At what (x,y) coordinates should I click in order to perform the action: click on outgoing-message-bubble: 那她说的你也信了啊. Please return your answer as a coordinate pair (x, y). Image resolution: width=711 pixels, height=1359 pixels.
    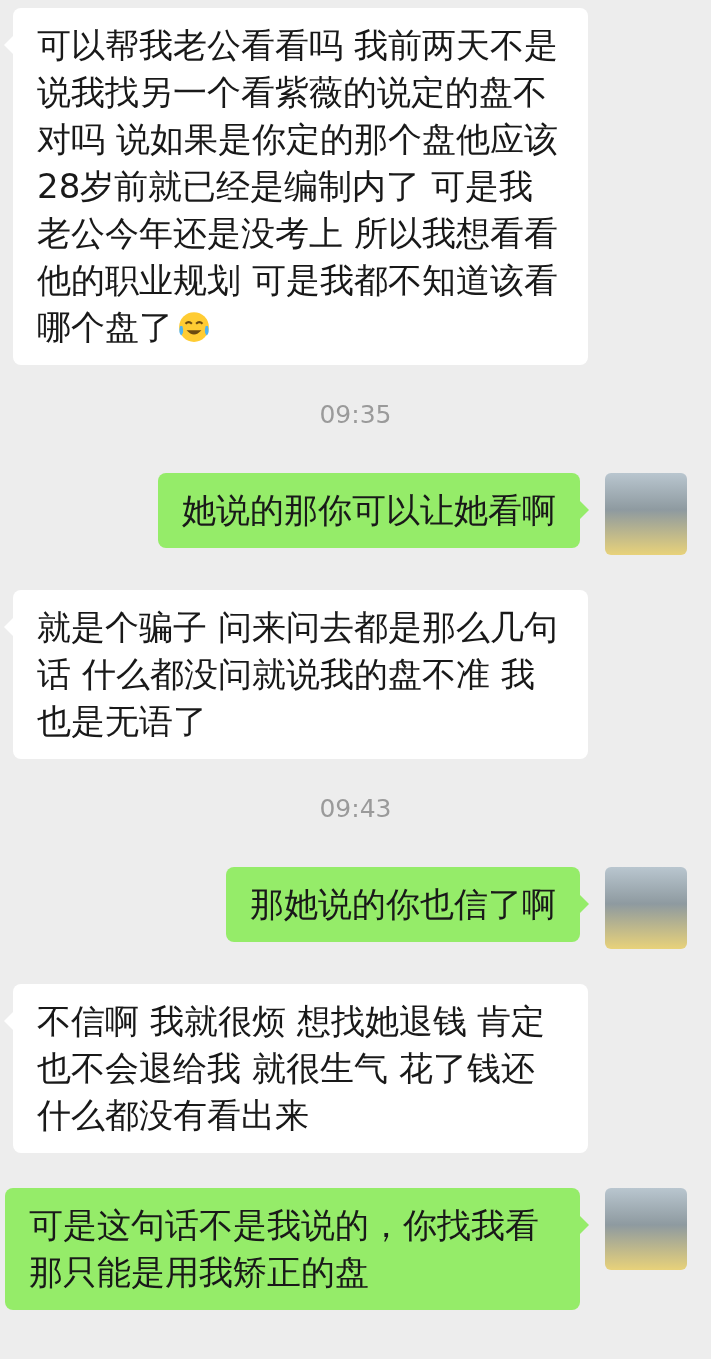
    Looking at the image, I should click on (403, 904).